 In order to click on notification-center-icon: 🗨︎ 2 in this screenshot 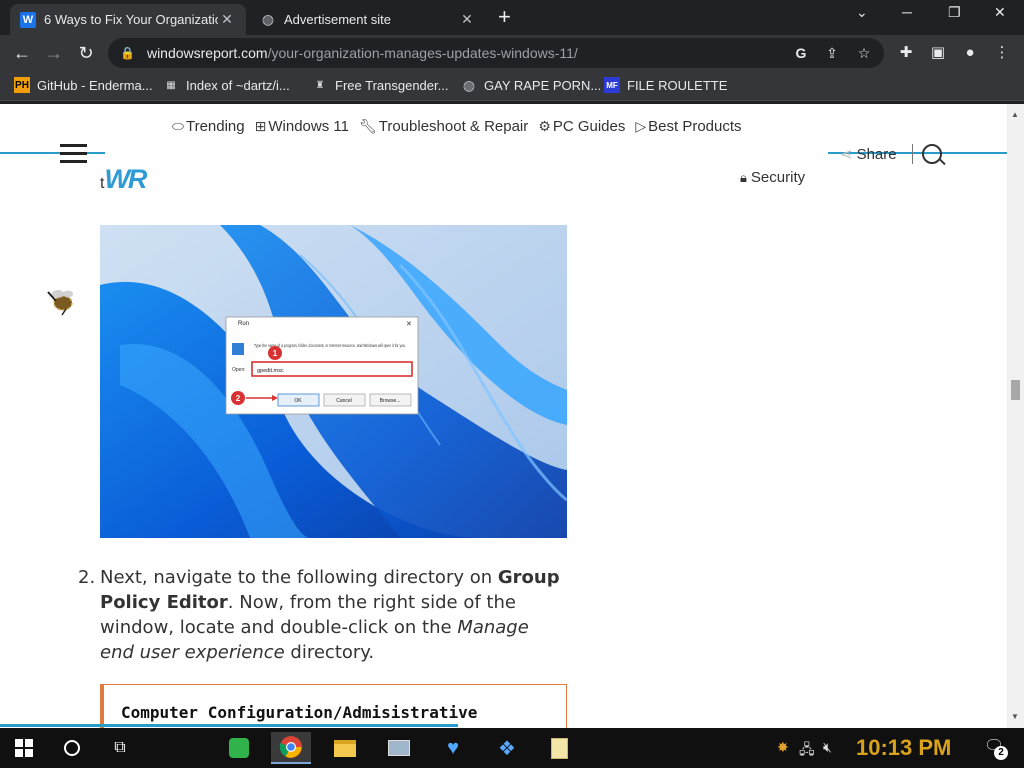, I will do `click(996, 748)`.